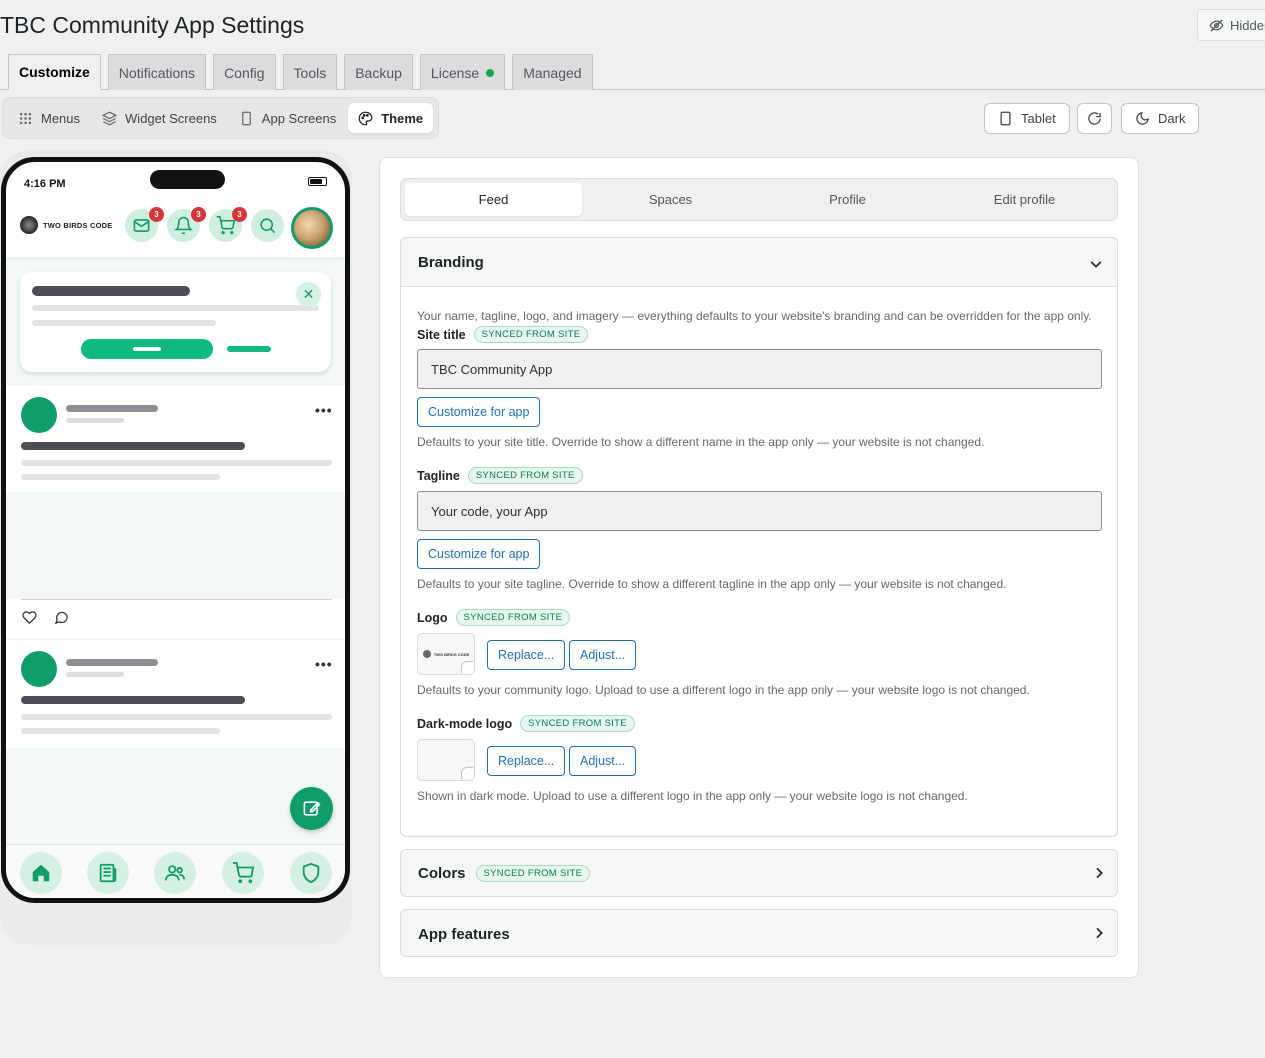 This screenshot has width=1265, height=1058. Describe the element at coordinates (479, 412) in the screenshot. I see `customize-site-title-button: Customize for app` at that location.